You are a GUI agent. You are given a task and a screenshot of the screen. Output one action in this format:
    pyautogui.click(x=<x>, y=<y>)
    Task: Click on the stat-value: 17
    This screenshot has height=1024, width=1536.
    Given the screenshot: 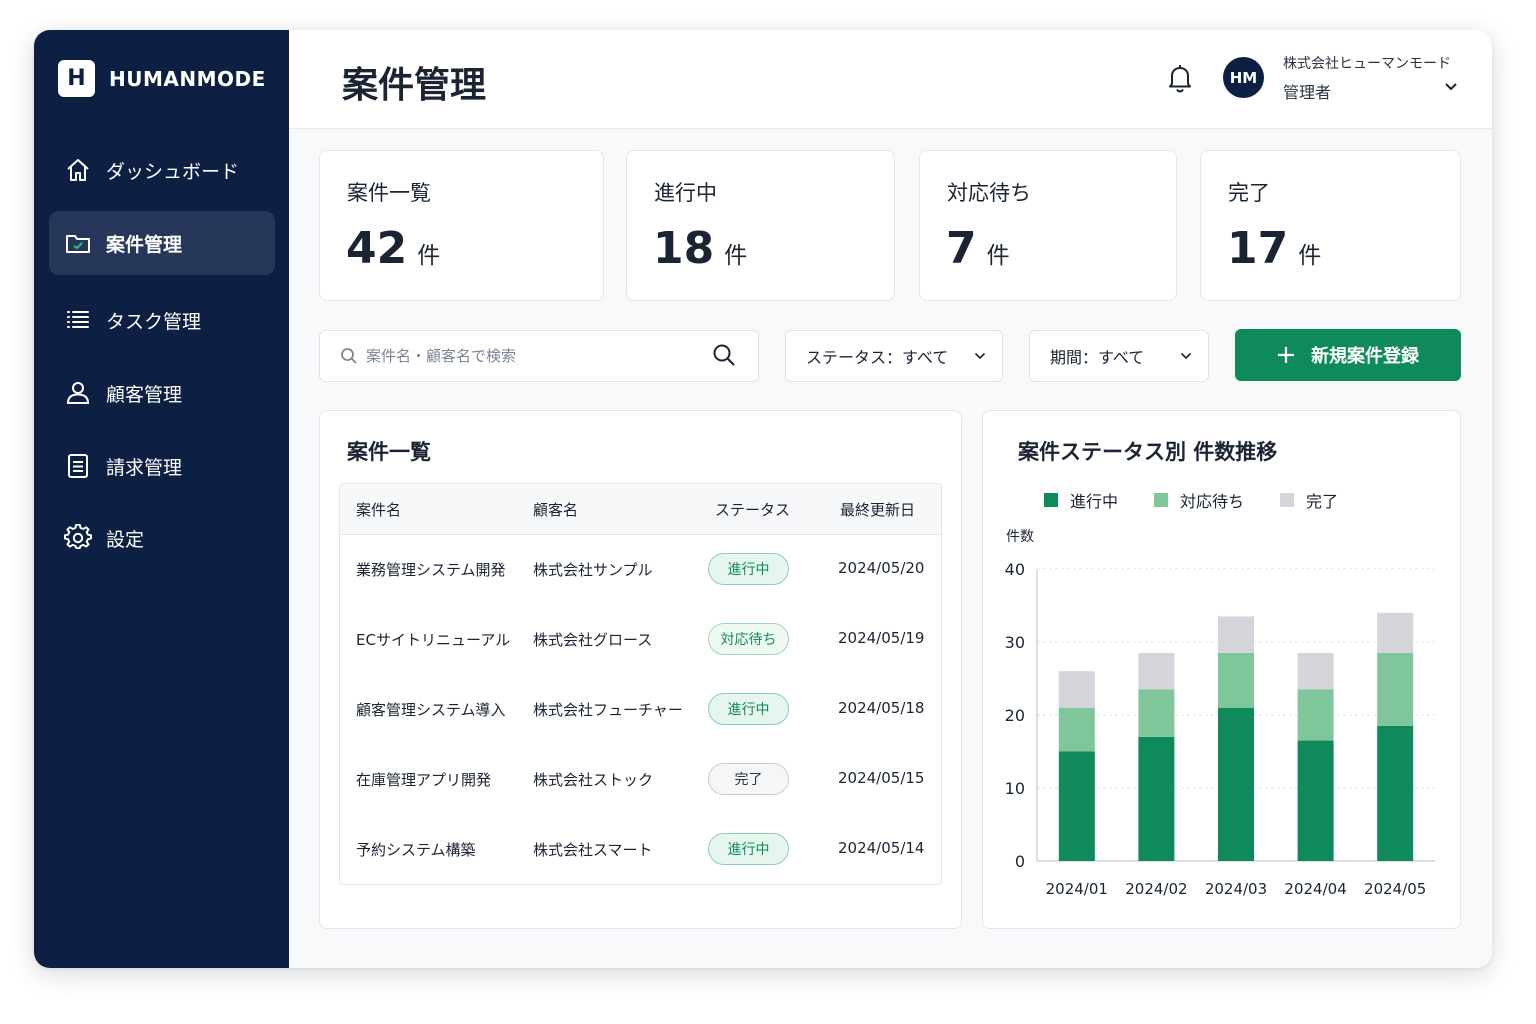 What is the action you would take?
    pyautogui.click(x=1258, y=248)
    